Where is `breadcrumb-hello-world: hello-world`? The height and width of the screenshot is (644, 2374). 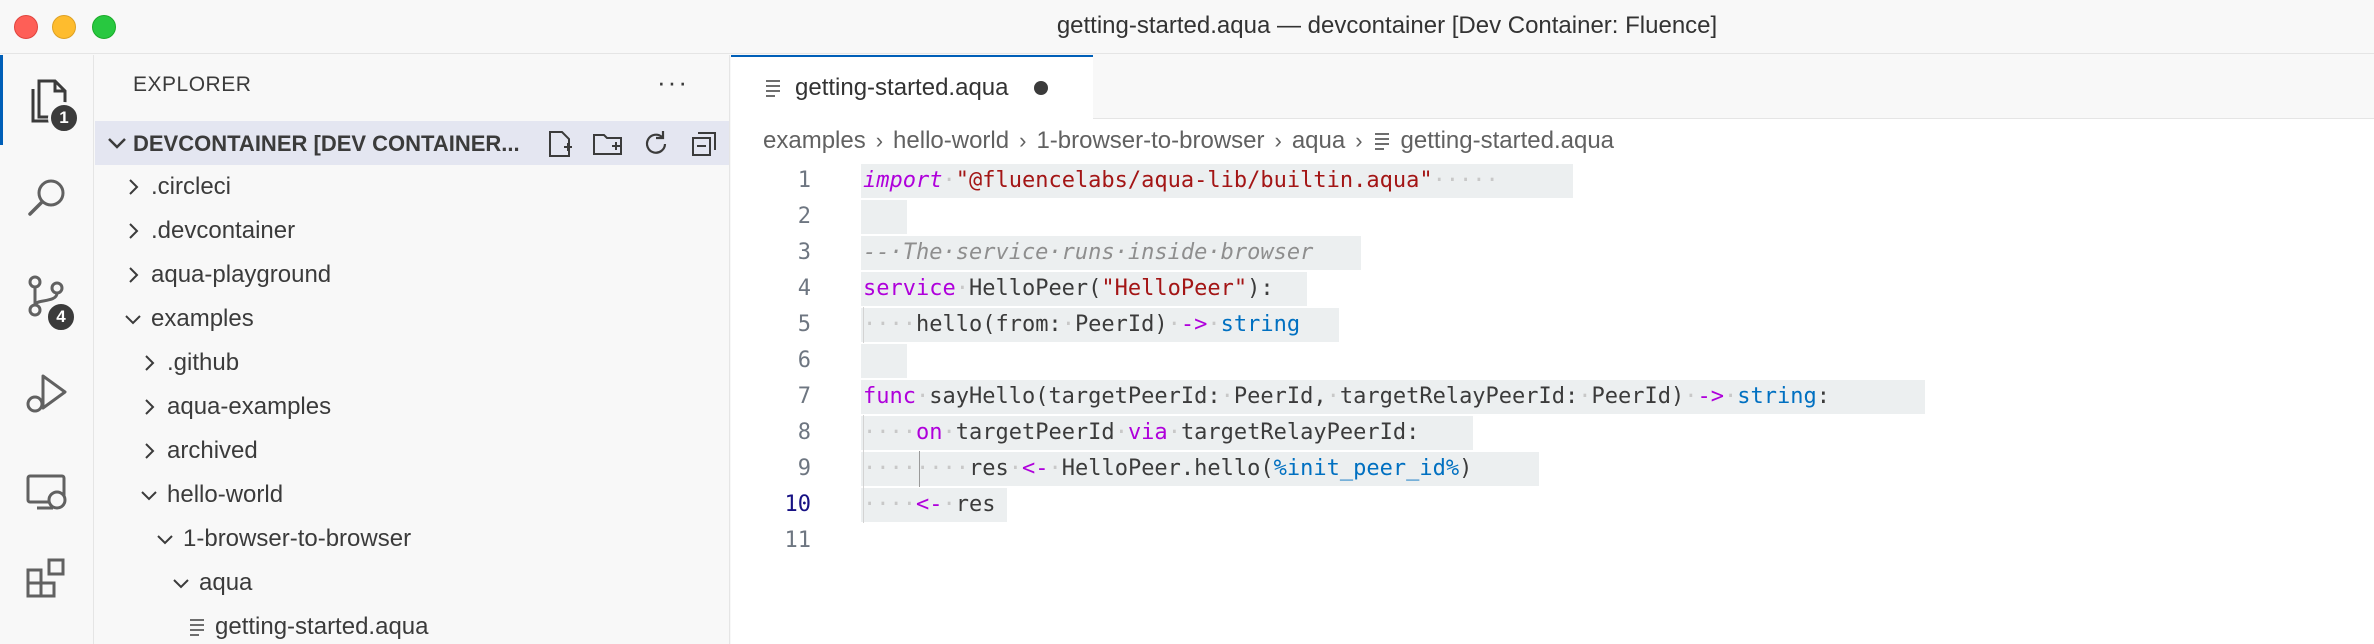 breadcrumb-hello-world: hello-world is located at coordinates (951, 141).